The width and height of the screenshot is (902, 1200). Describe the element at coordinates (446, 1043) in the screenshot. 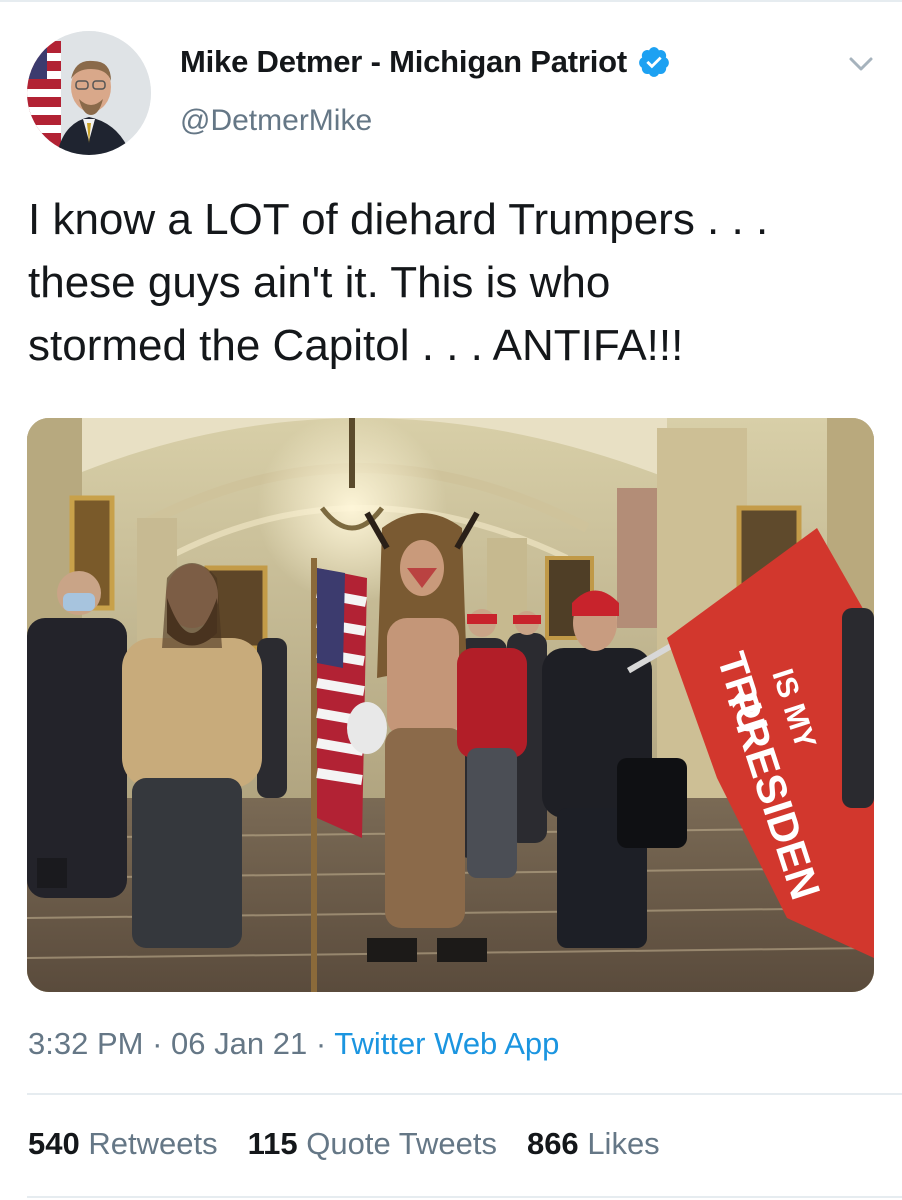

I see `tweet-source-link: Twitter Web App` at that location.